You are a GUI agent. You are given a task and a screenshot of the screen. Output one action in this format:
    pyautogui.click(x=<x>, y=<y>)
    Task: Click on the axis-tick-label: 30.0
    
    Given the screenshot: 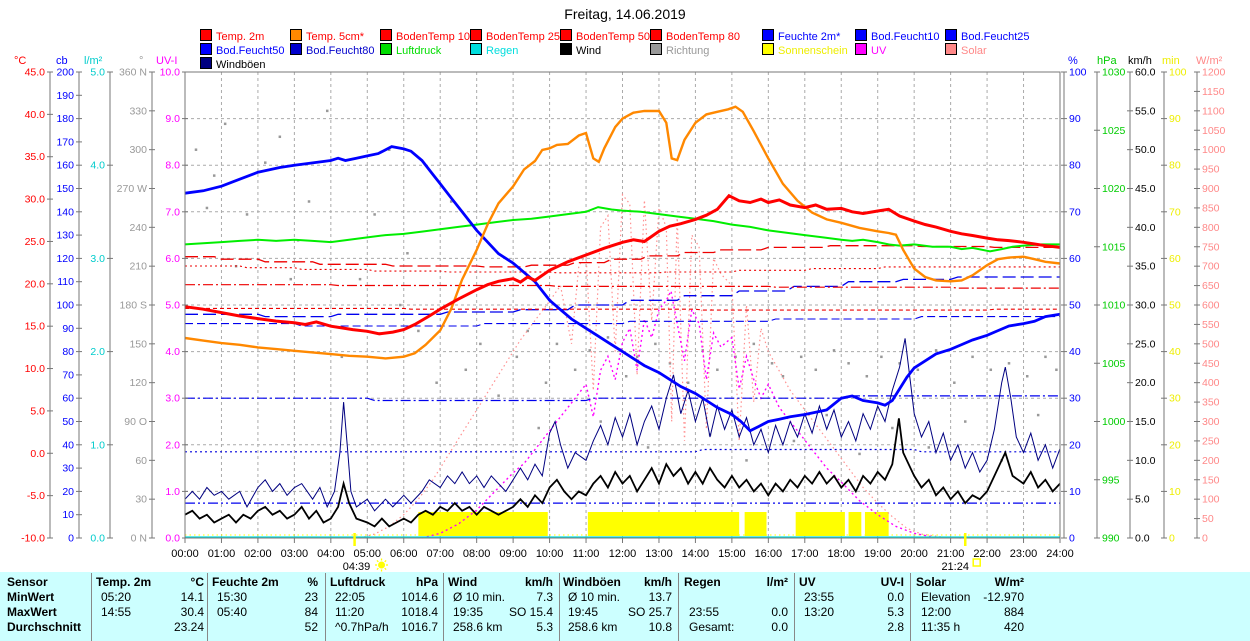 What is the action you would take?
    pyautogui.click(x=35, y=200)
    